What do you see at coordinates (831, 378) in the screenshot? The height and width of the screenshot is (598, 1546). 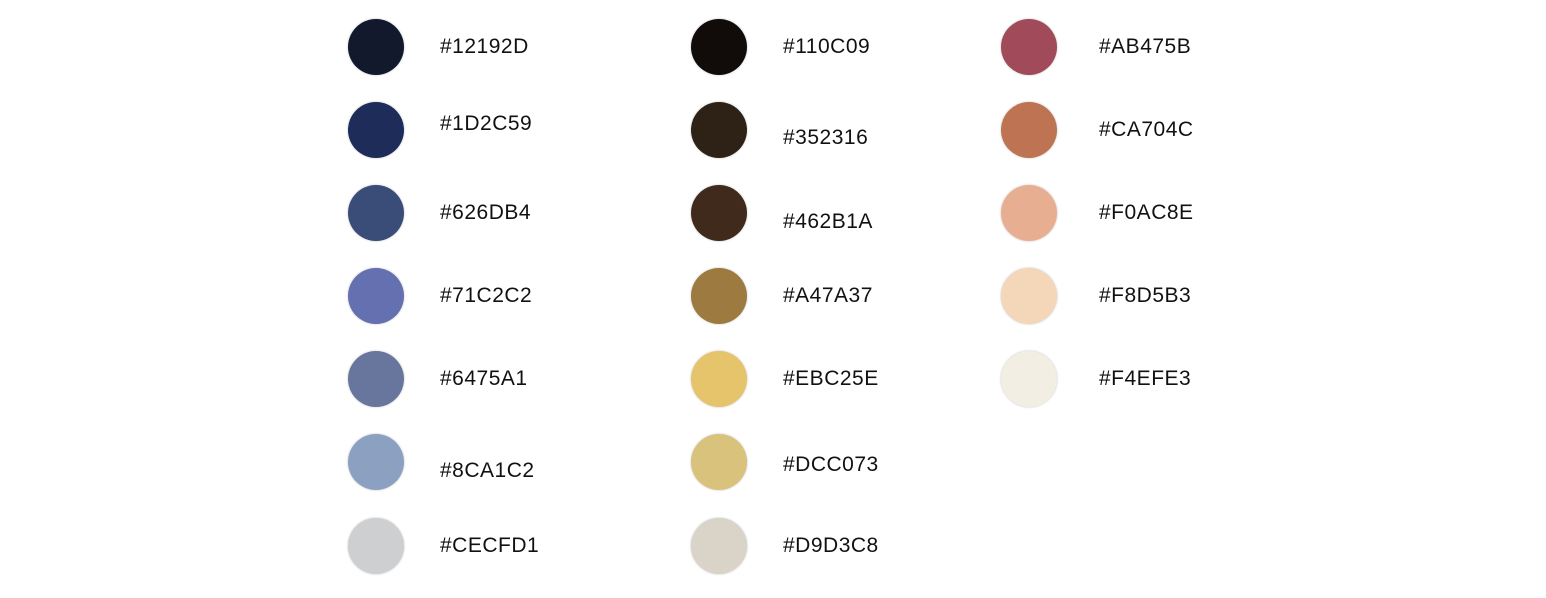 I see `color-hex-label: #EBC25E` at bounding box center [831, 378].